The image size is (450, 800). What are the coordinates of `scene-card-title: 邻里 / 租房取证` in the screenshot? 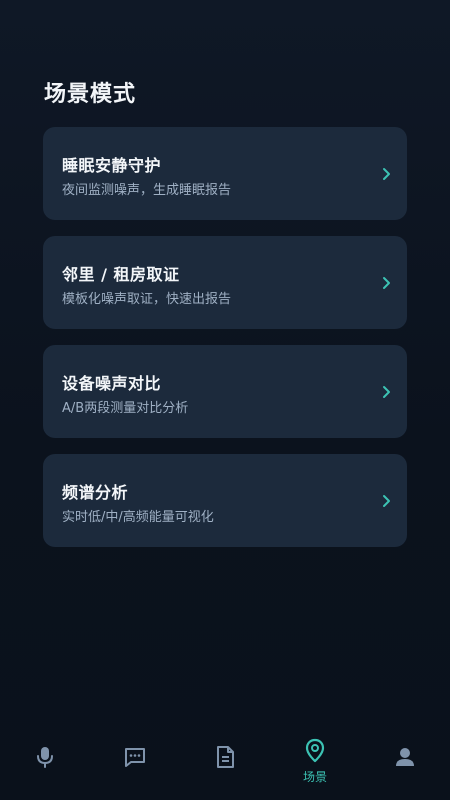 It's located at (121, 274).